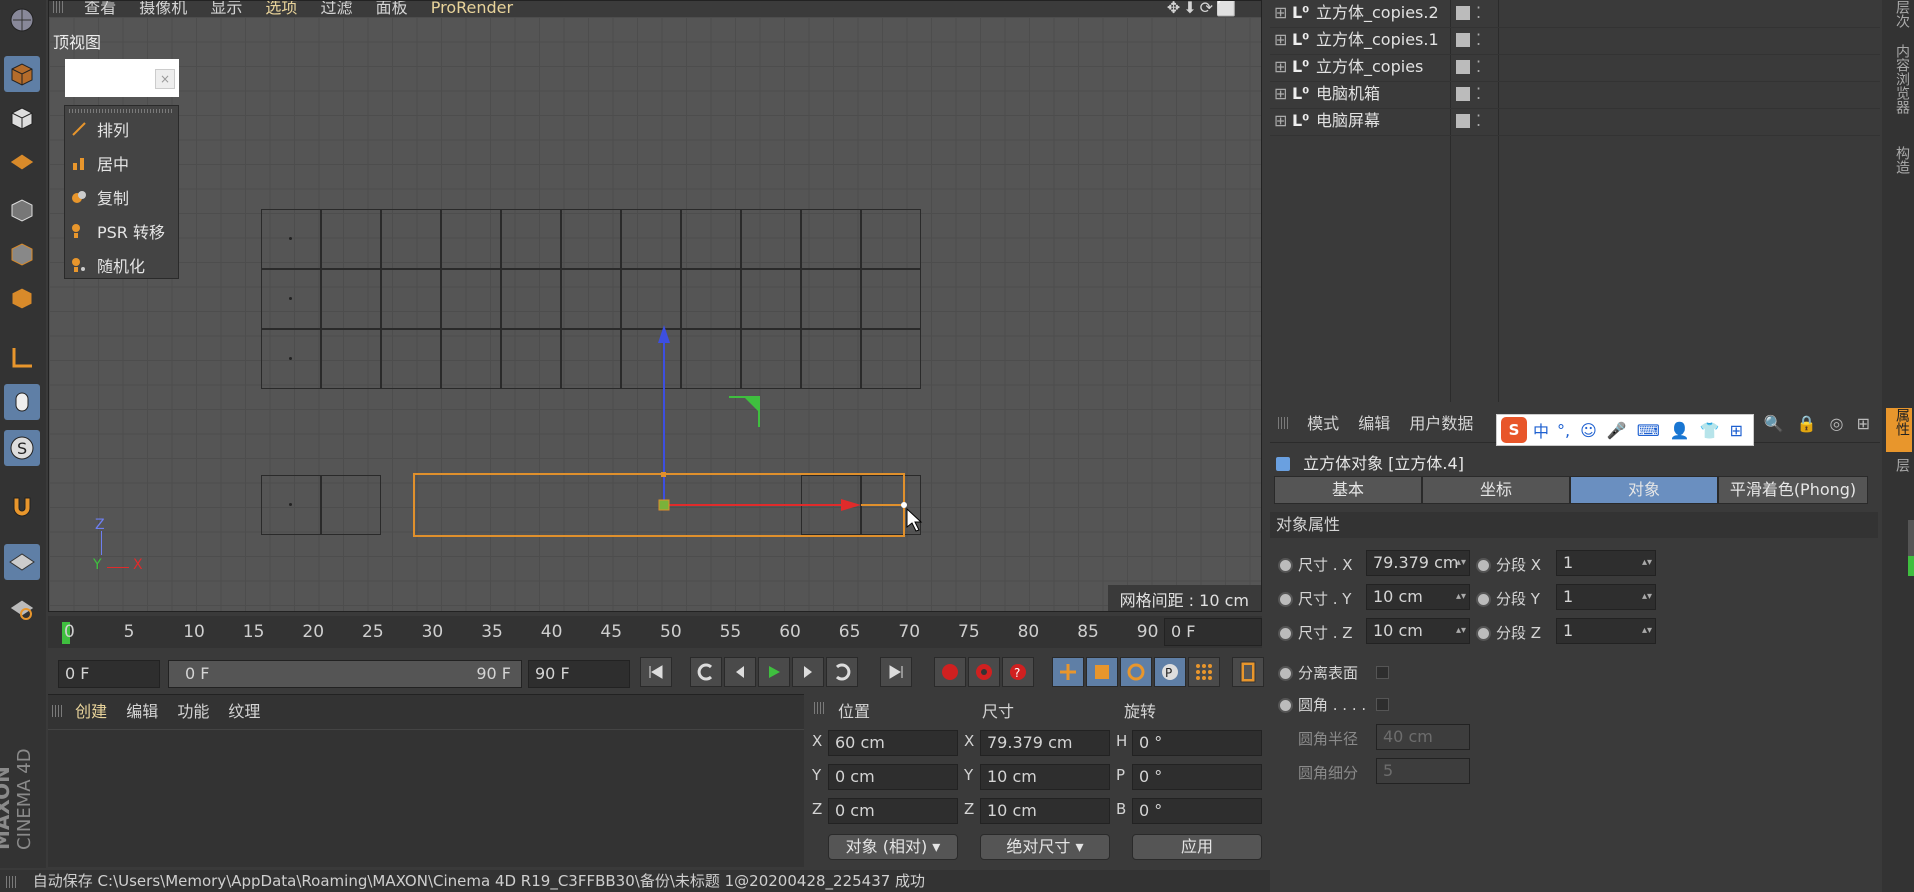 Image resolution: width=1914 pixels, height=892 pixels. What do you see at coordinates (1418, 597) in the screenshot?
I see `size-y-input: 10 cm ▴▾` at bounding box center [1418, 597].